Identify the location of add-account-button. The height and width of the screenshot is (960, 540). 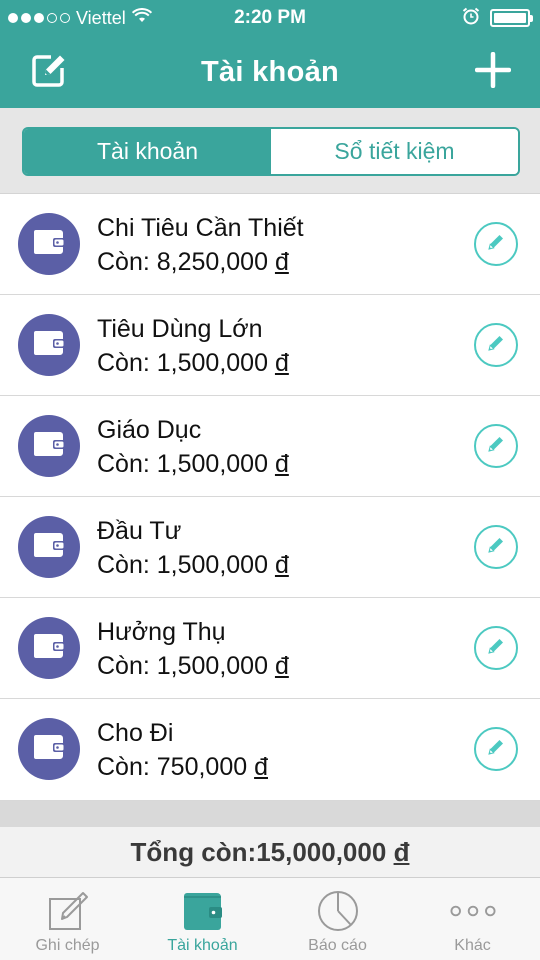
(493, 72).